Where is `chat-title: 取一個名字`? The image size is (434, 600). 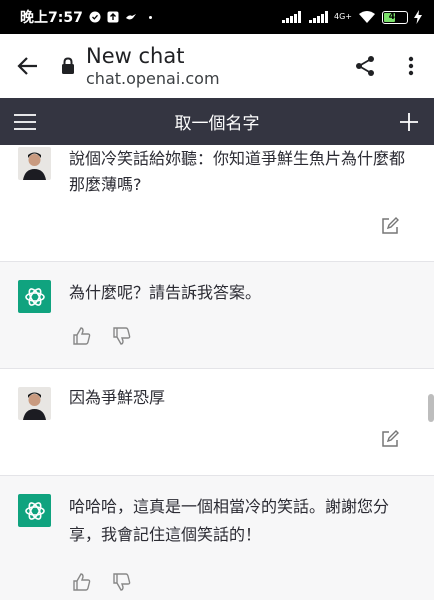
chat-title: 取一個名字 is located at coordinates (217, 124).